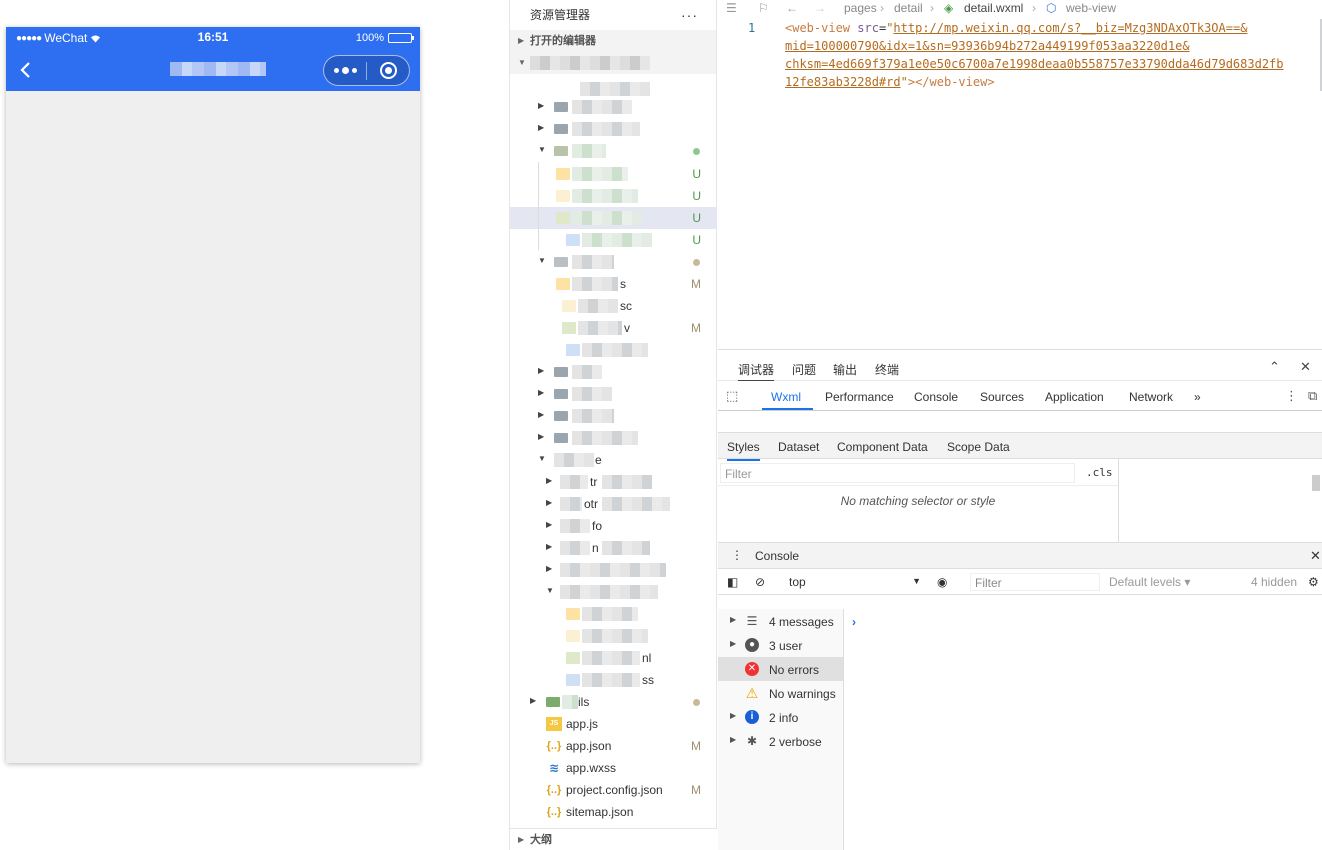  I want to click on tab-performance: Performance, so click(859, 397).